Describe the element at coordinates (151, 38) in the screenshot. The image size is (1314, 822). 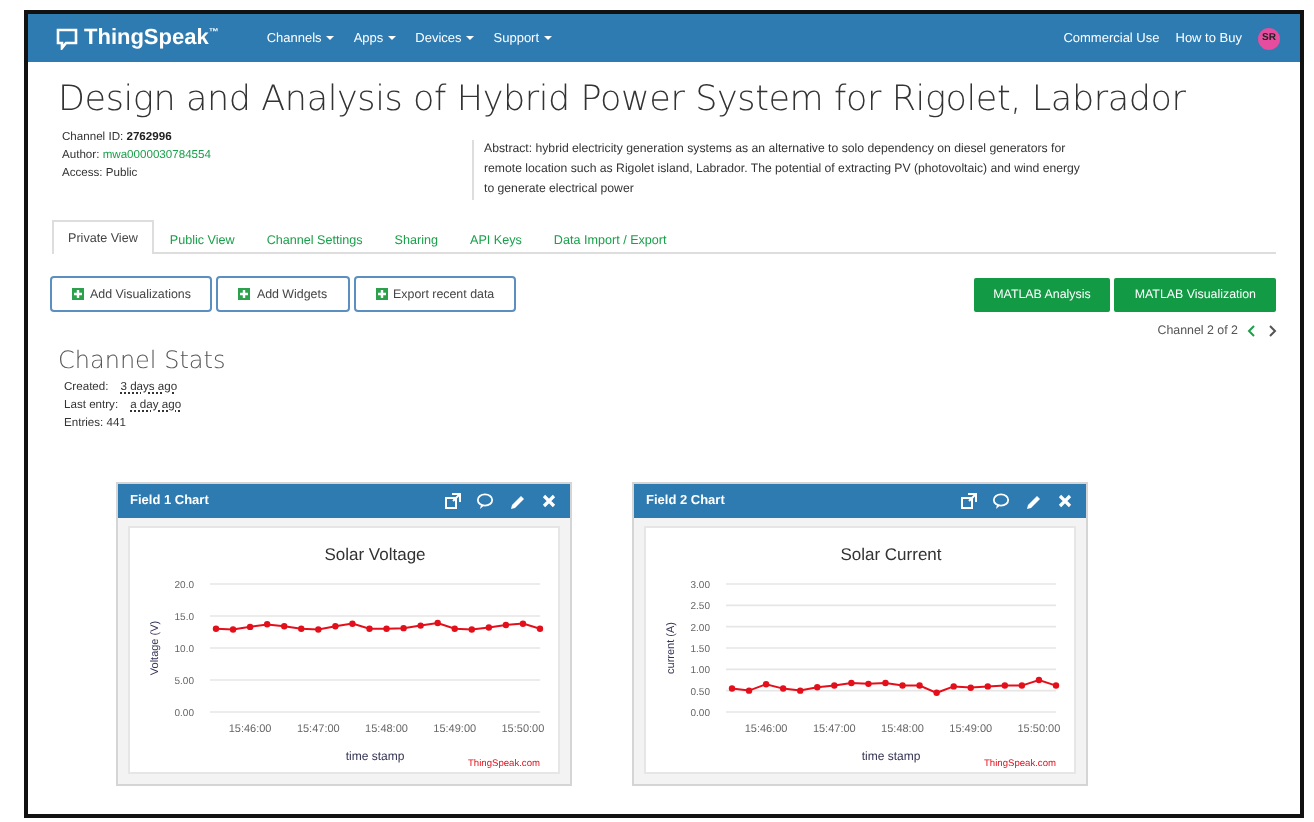
I see `brand-logo-text: ThingSpeak$^{™}$` at that location.